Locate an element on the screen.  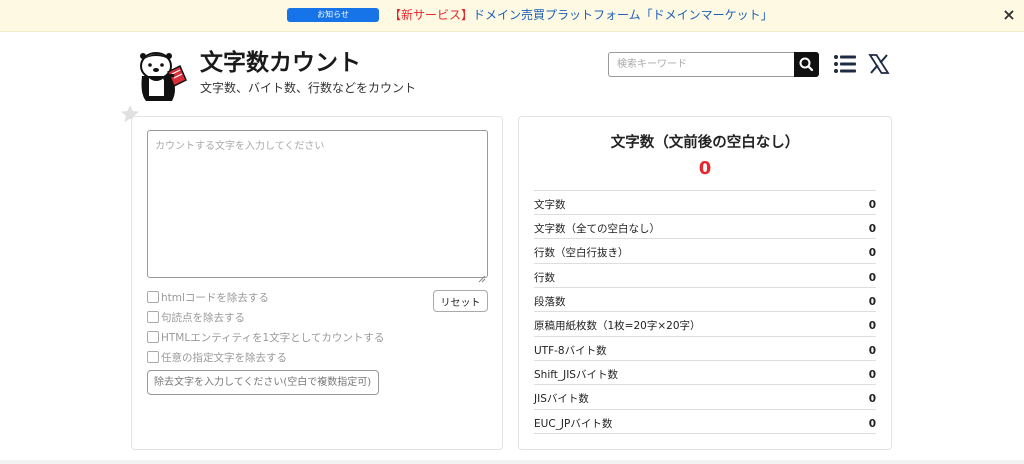
option-html-entity: HTMLエンティティを1文字としてカウントする is located at coordinates (265, 338).